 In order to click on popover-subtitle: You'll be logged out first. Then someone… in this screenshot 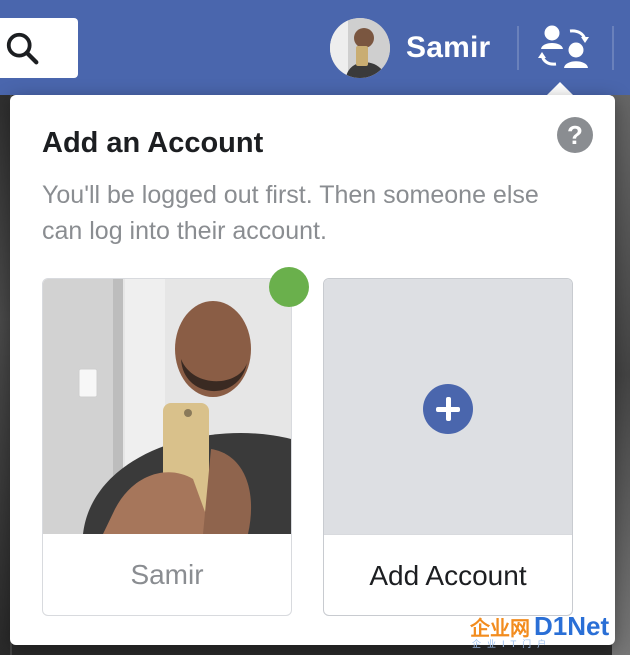, I will do `click(290, 213)`.